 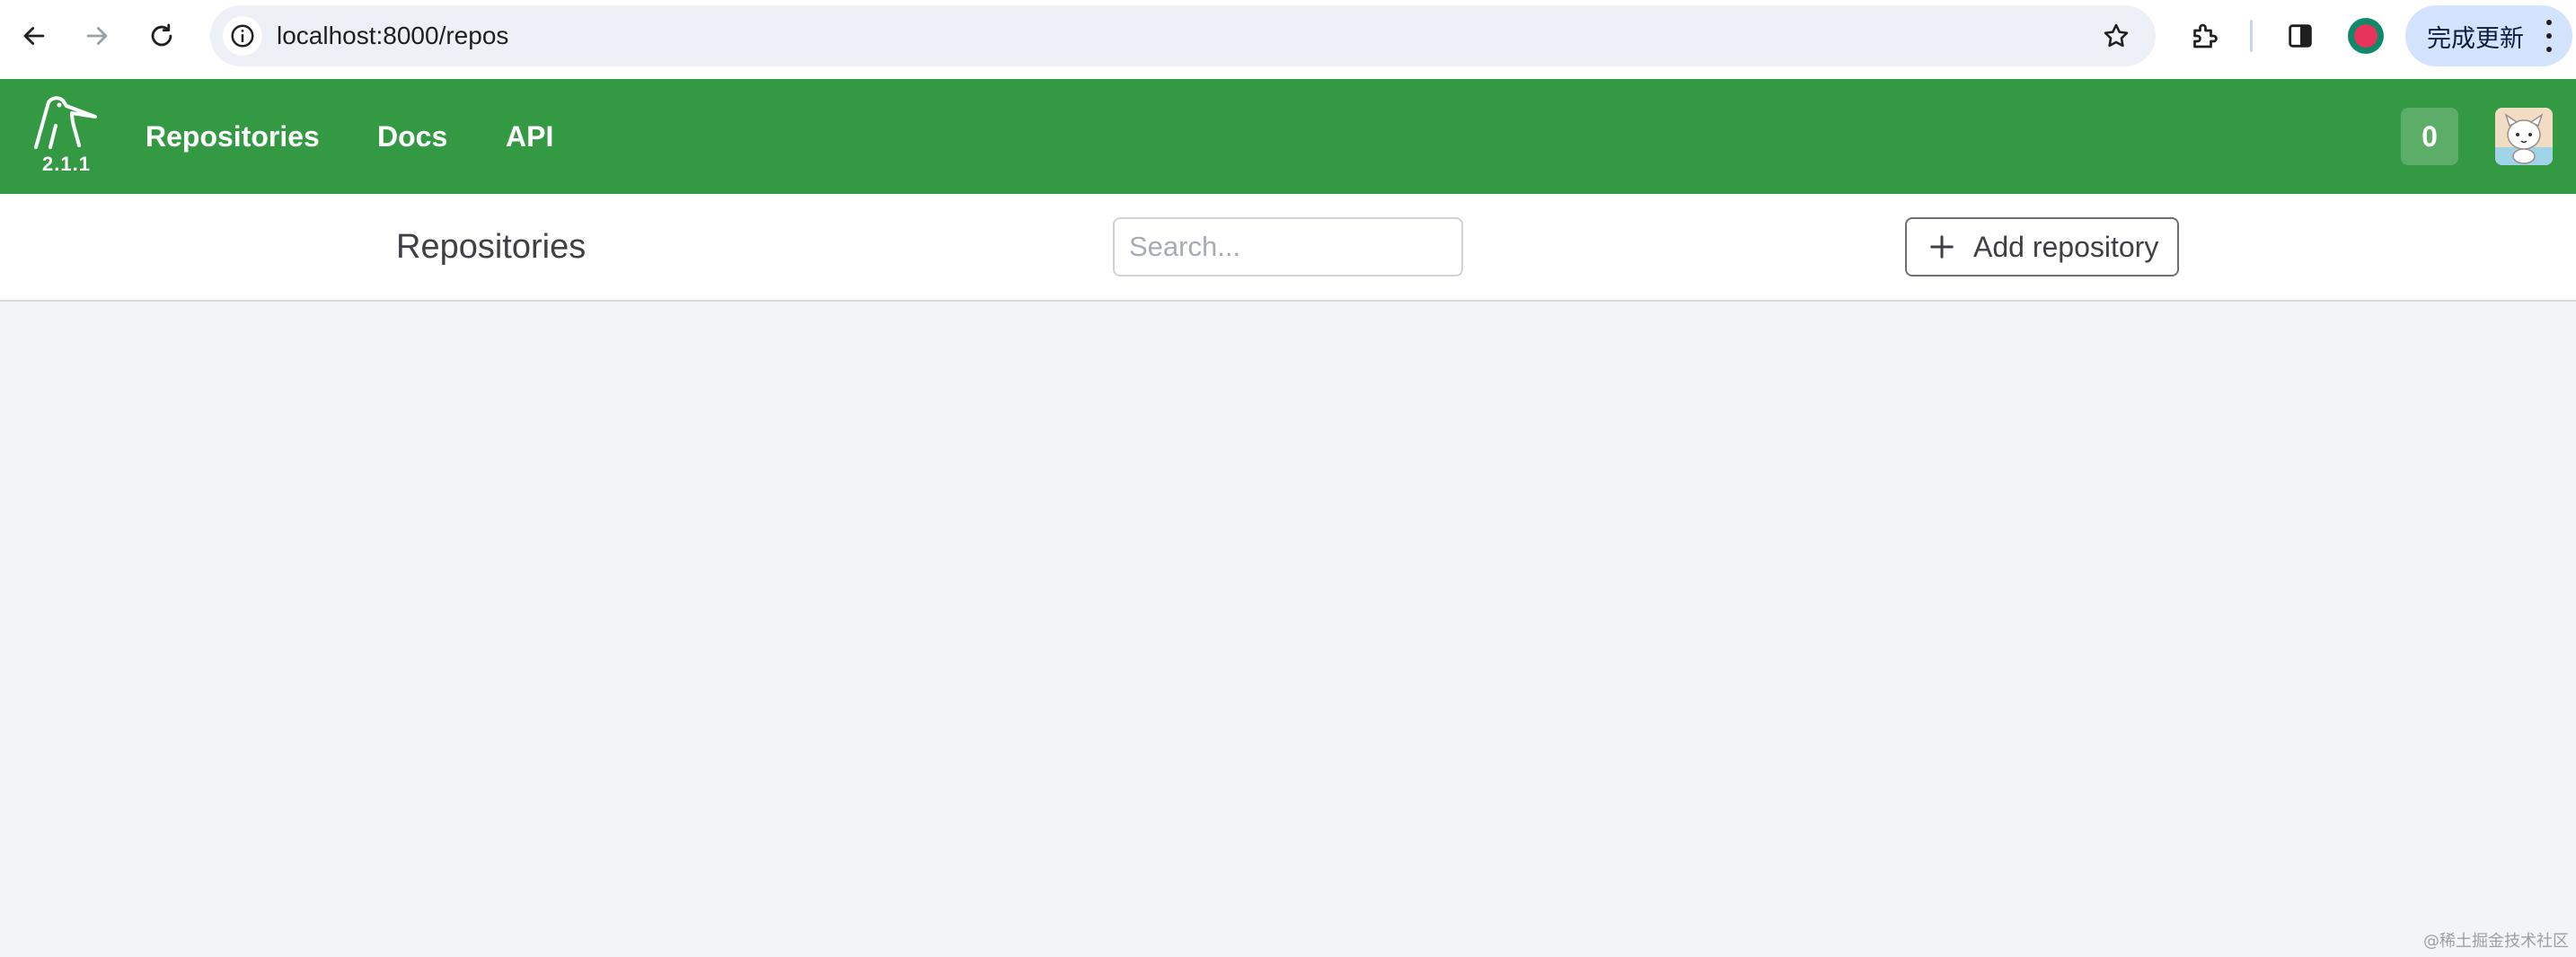 I want to click on penguin-logo-icon, so click(x=65, y=122).